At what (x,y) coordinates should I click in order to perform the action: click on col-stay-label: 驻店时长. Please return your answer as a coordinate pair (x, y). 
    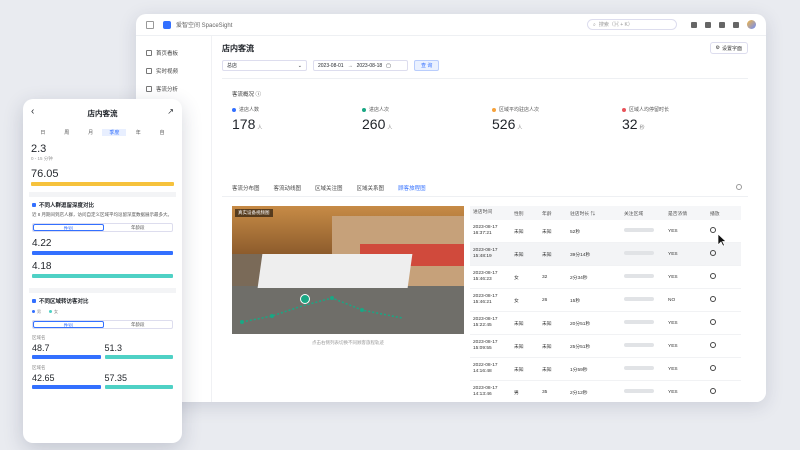
    Looking at the image, I should click on (580, 214).